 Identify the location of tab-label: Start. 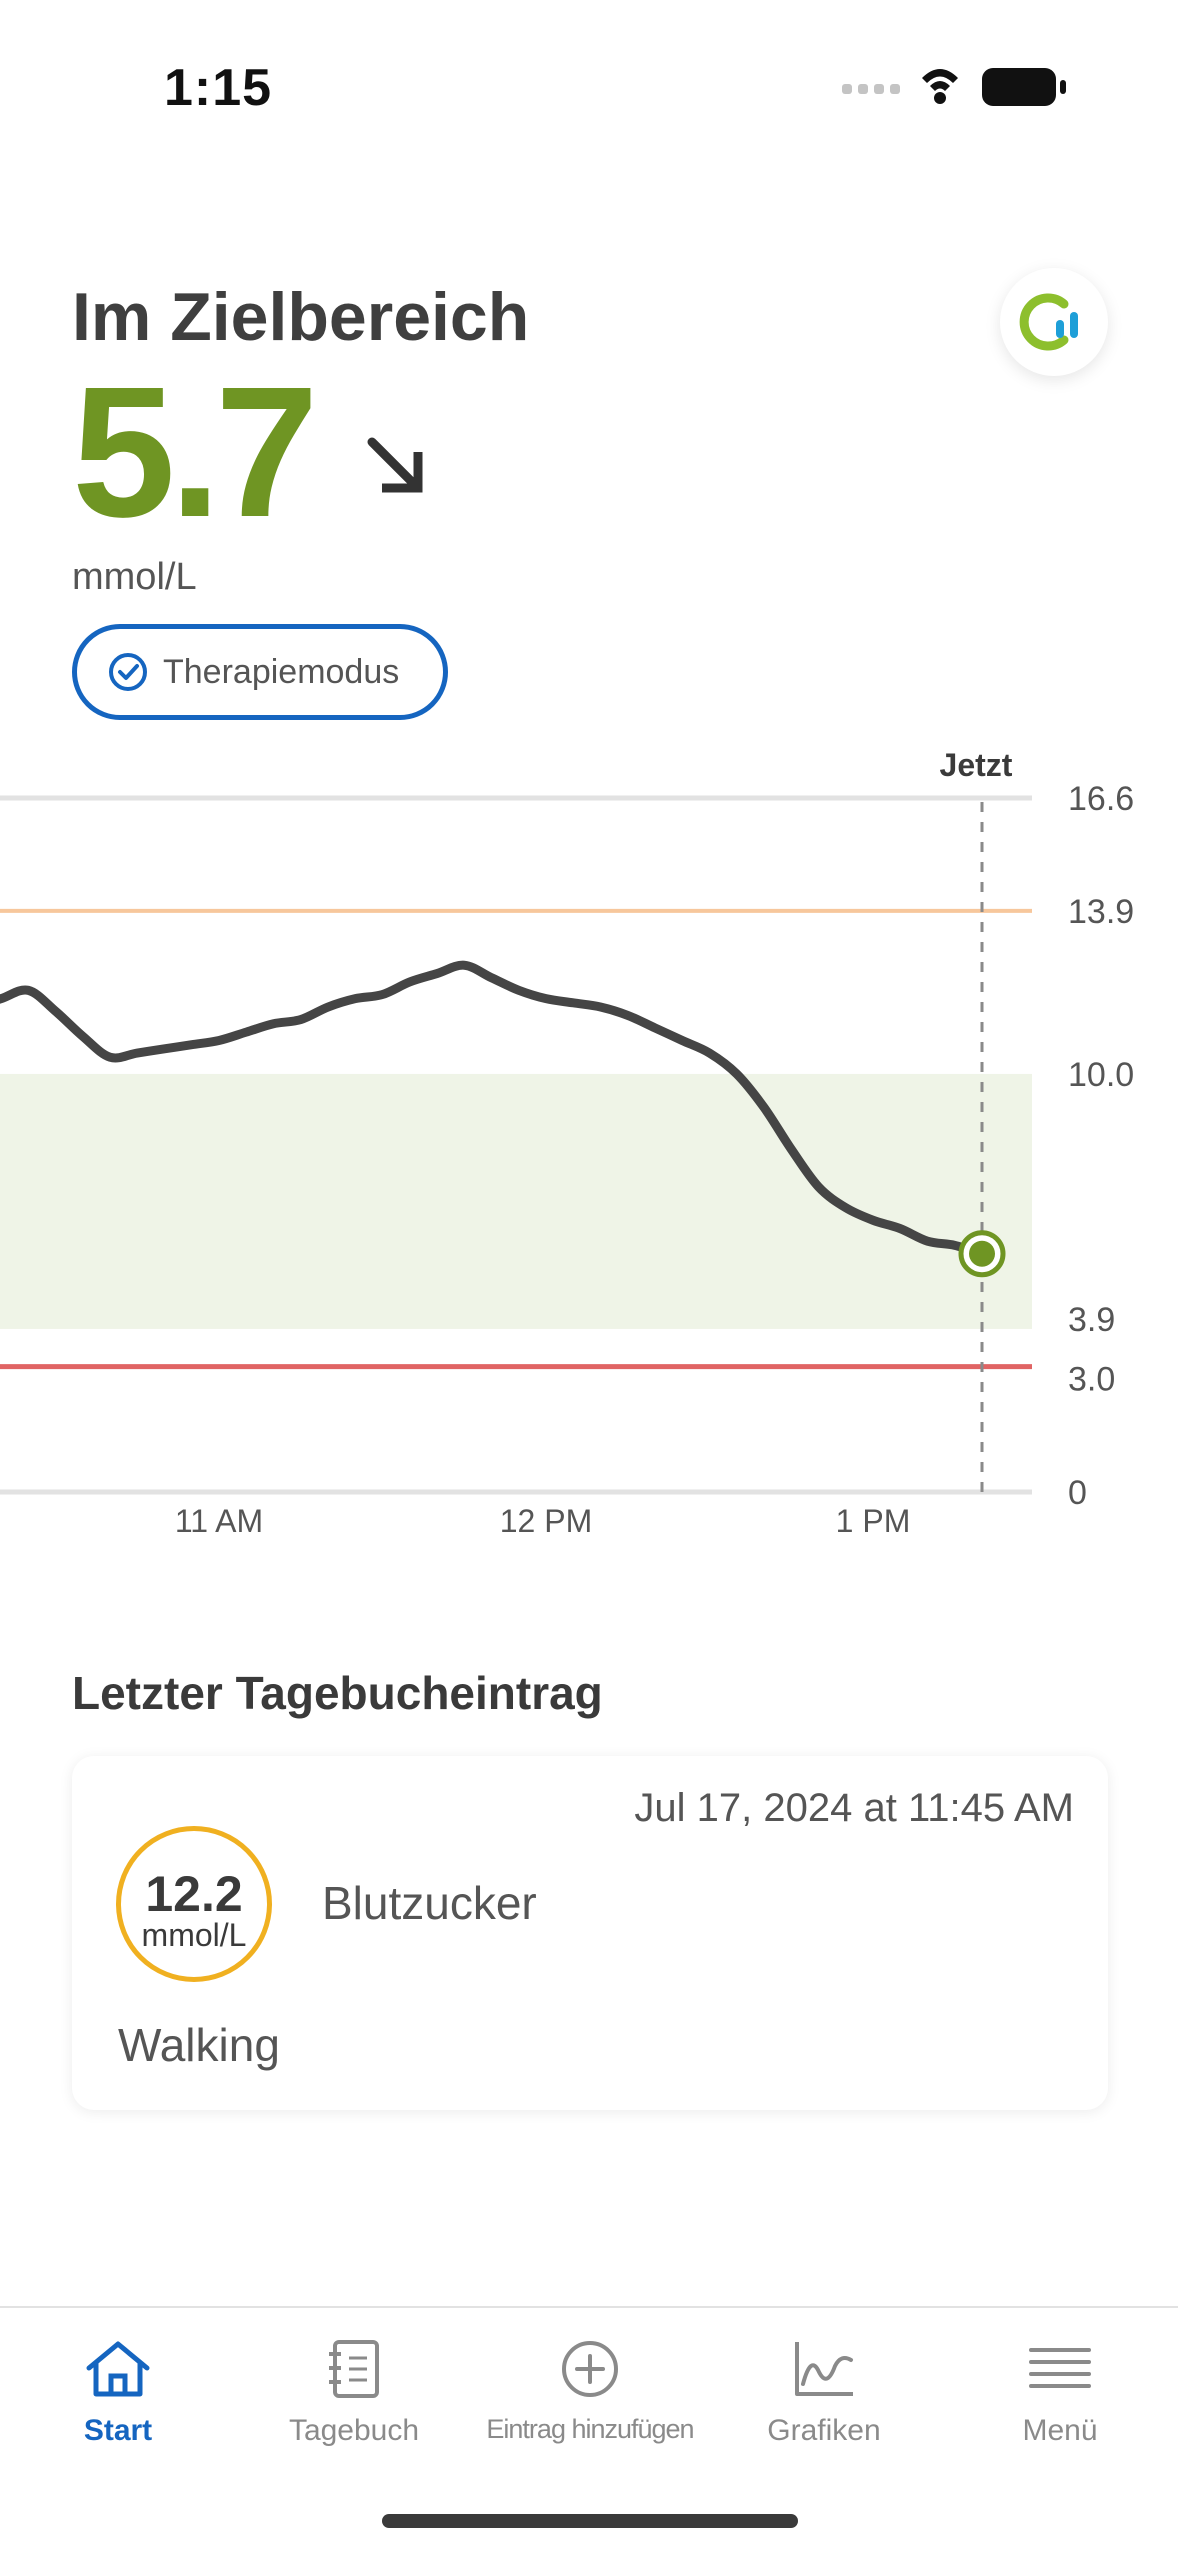
(118, 2430).